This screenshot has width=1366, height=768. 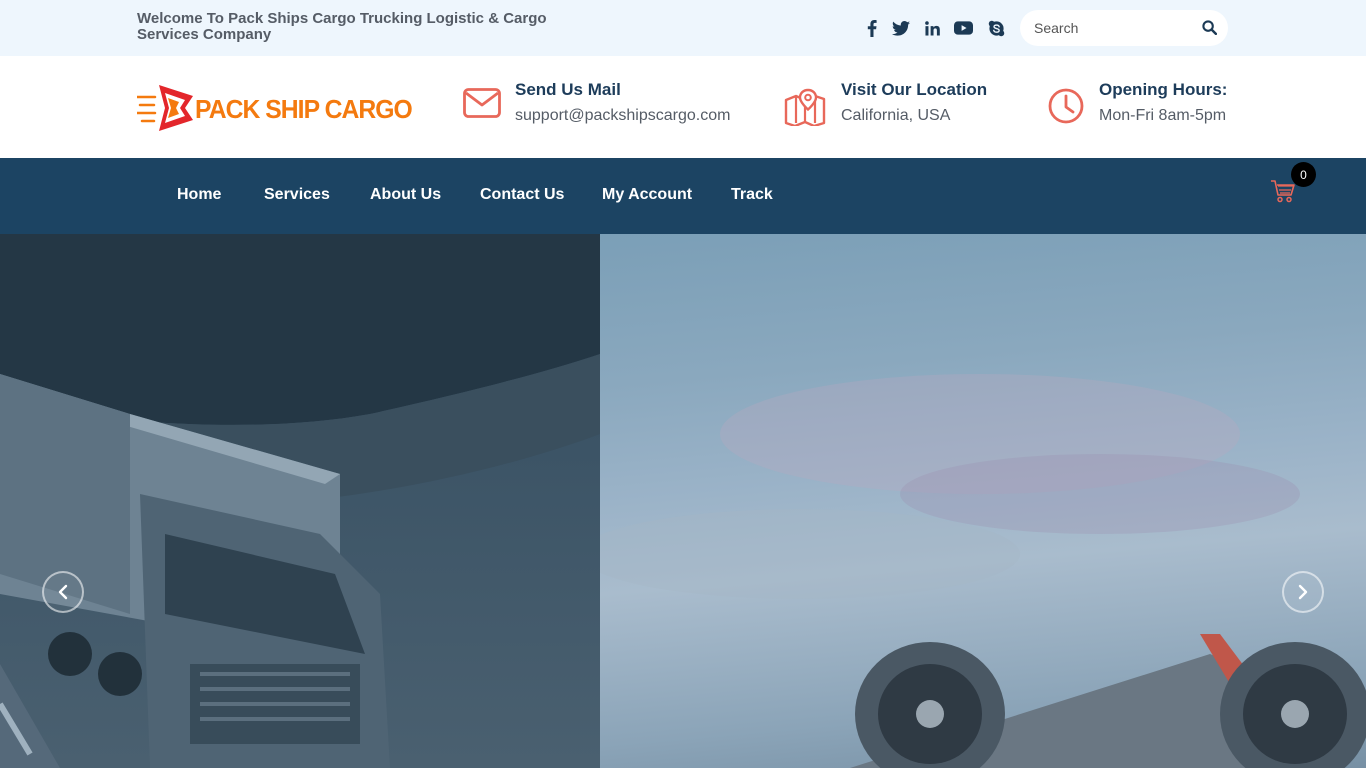 I want to click on nav-track: Track, so click(x=752, y=195).